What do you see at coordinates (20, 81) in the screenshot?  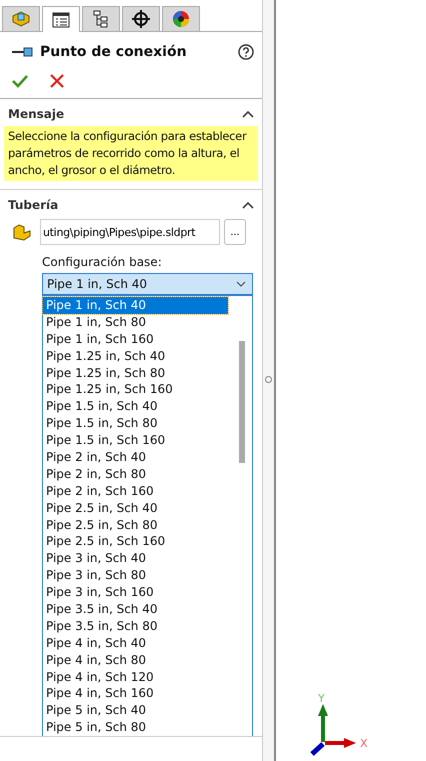 I see `ok-check-icon` at bounding box center [20, 81].